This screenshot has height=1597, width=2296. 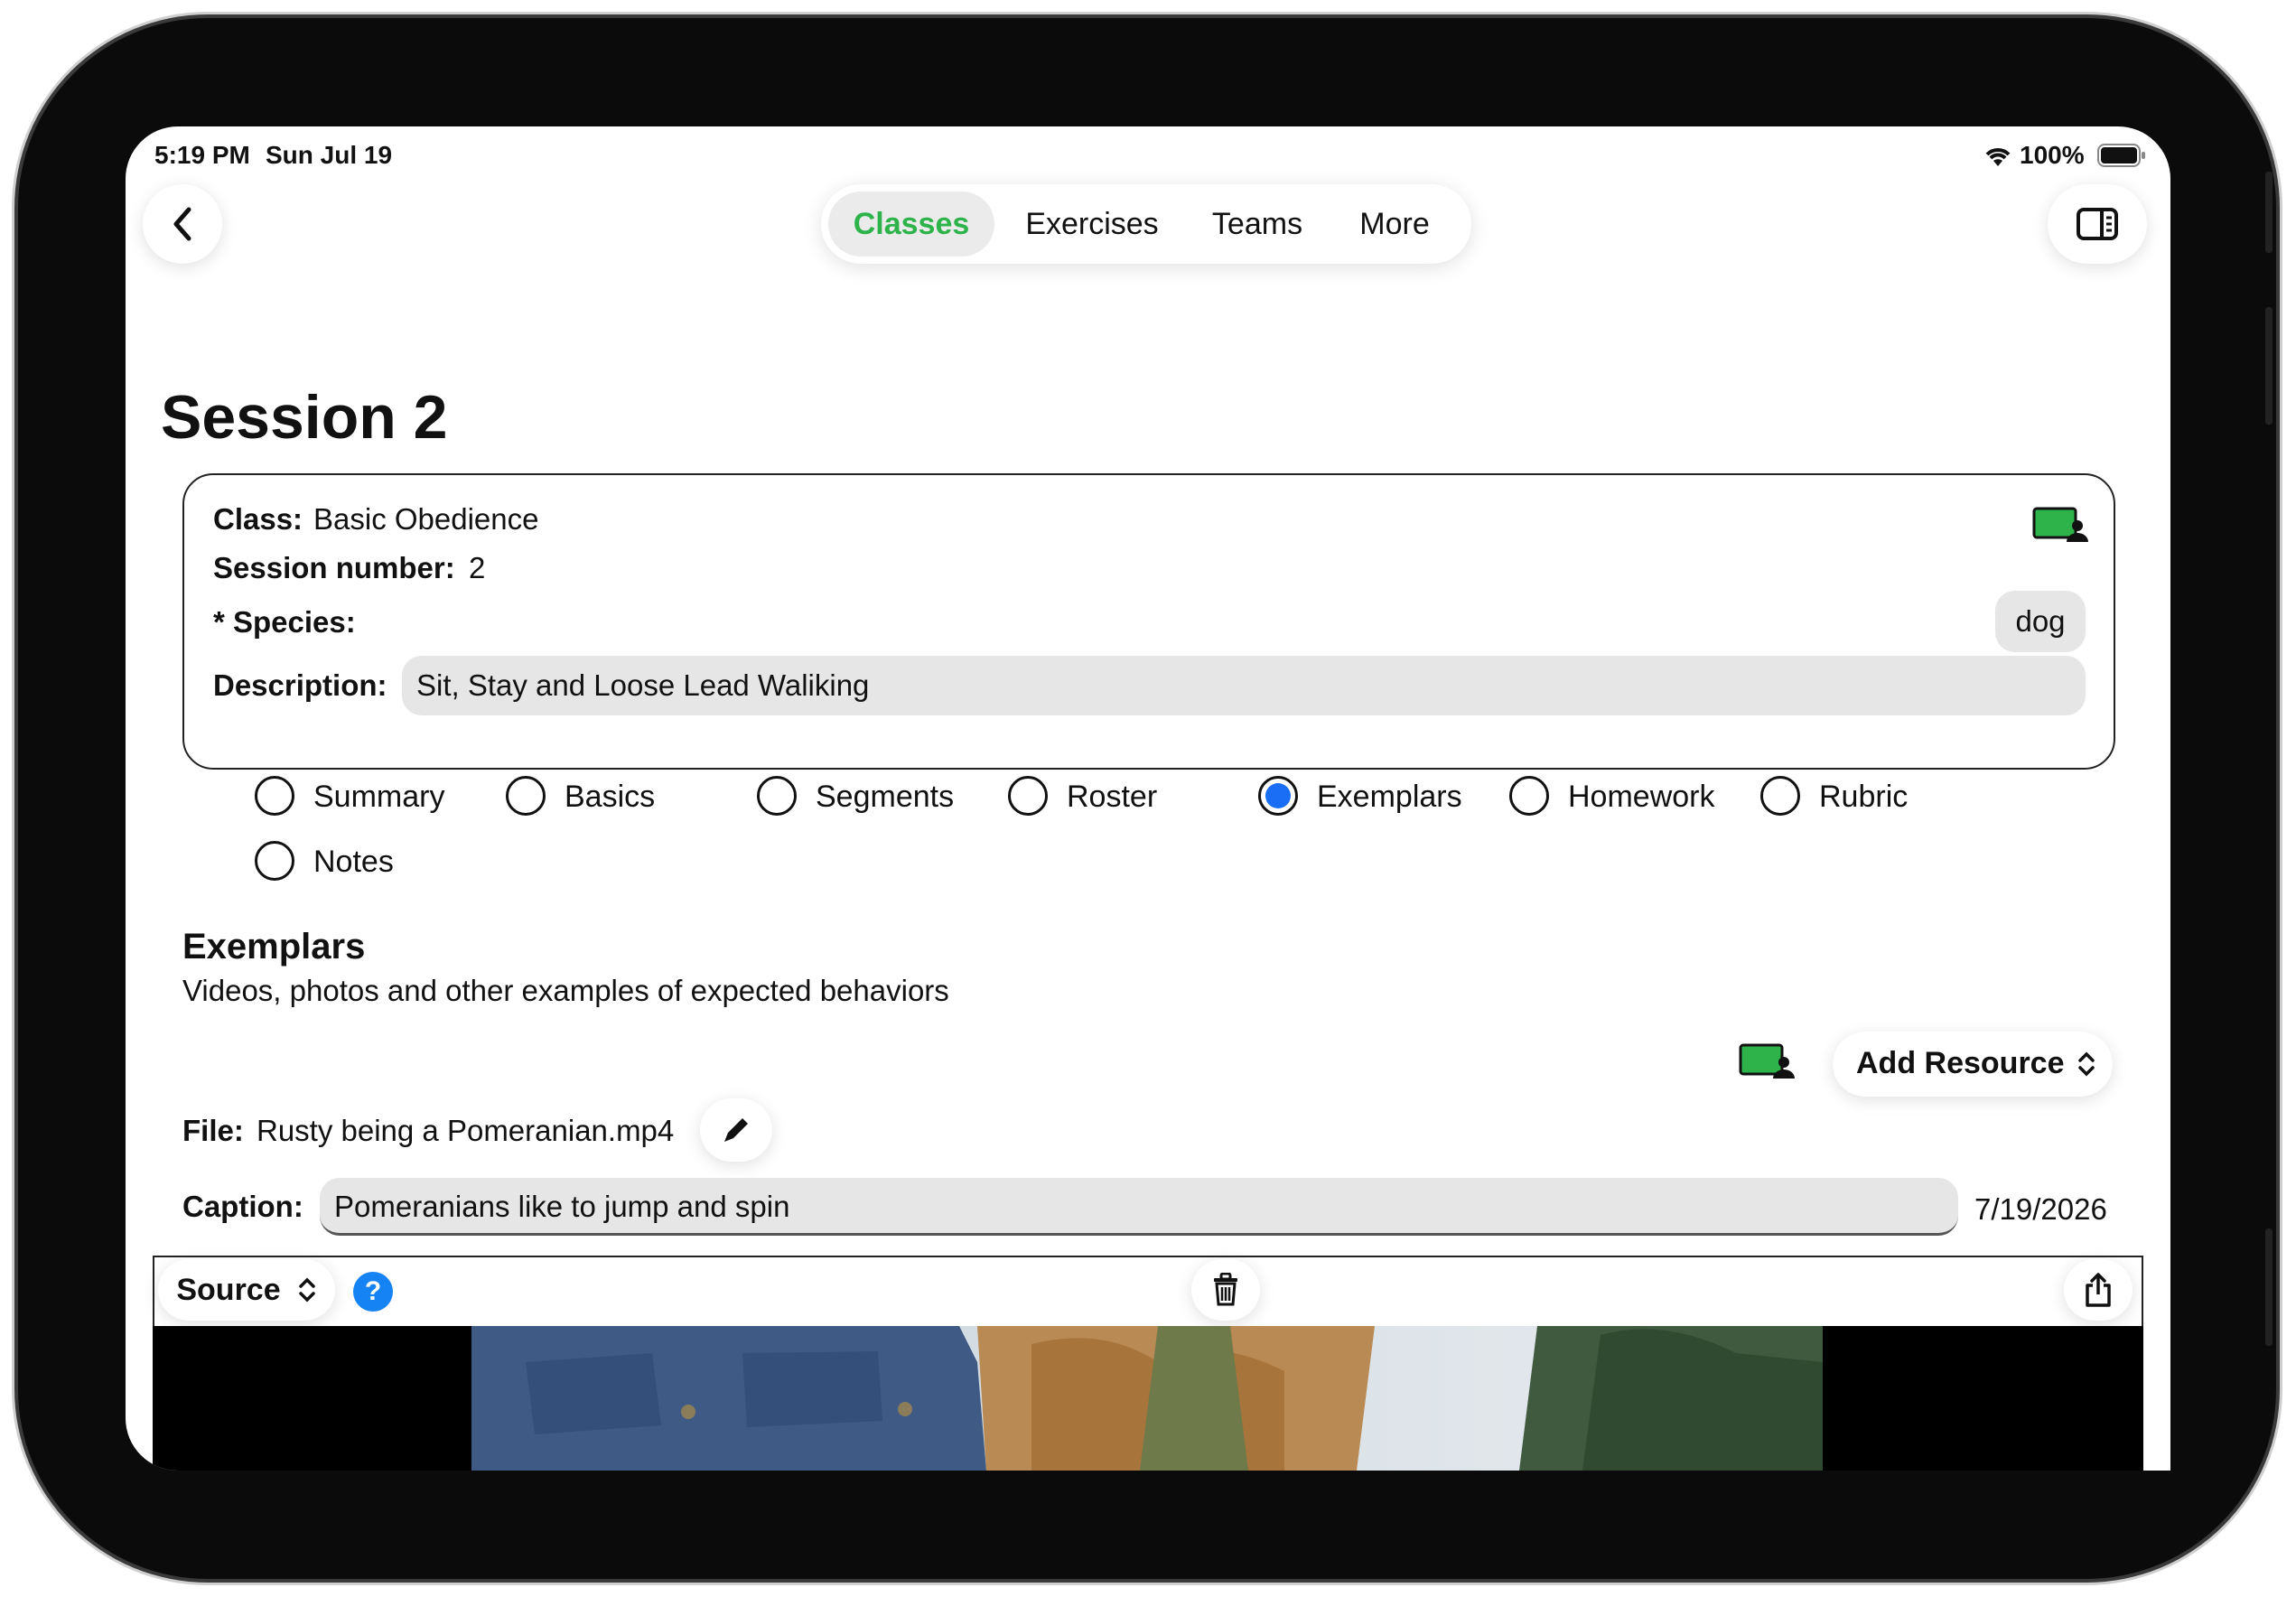 I want to click on status-date: Sun Jul 19, so click(x=329, y=155).